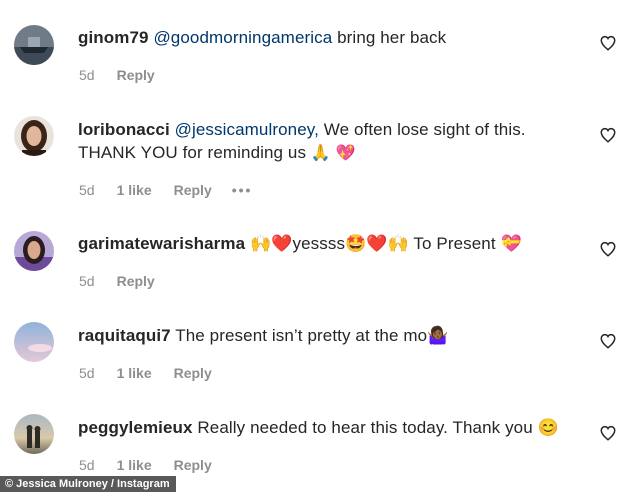  What do you see at coordinates (333, 153) in the screenshot?
I see `comment-emoji: 🙏 💖` at bounding box center [333, 153].